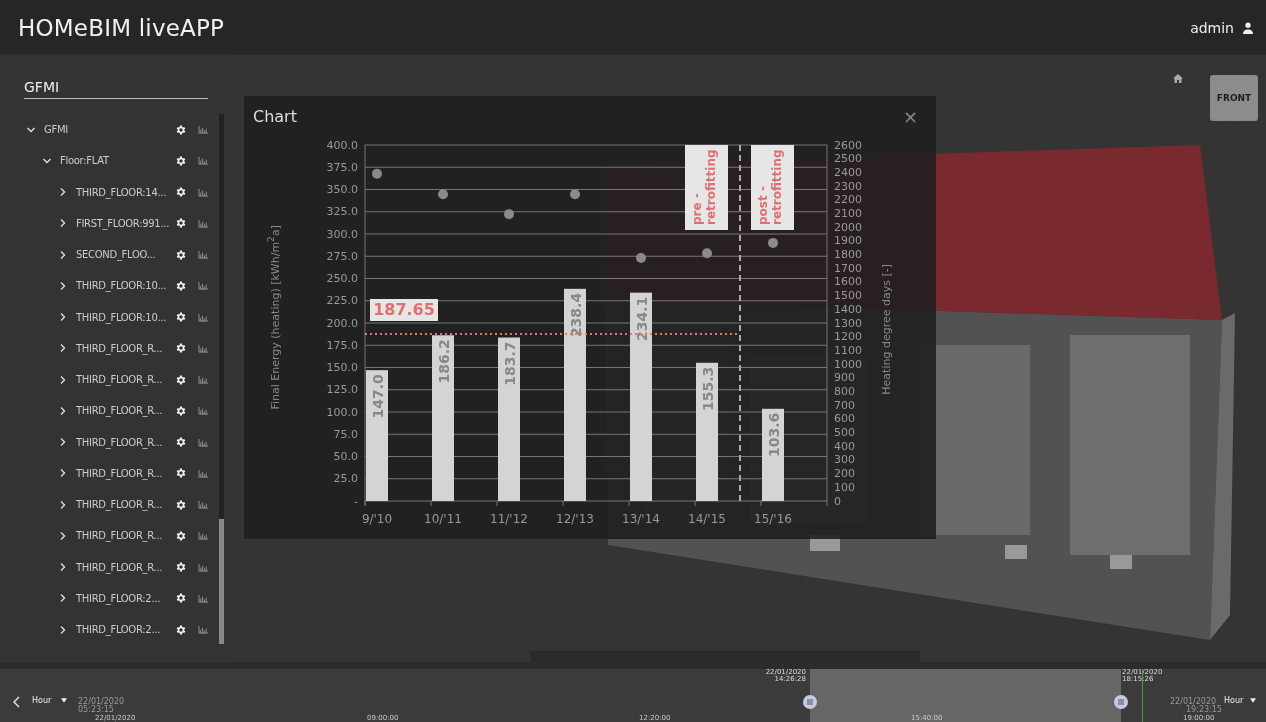 The image size is (1266, 722). I want to click on tree-item: GFMI, so click(93, 130).